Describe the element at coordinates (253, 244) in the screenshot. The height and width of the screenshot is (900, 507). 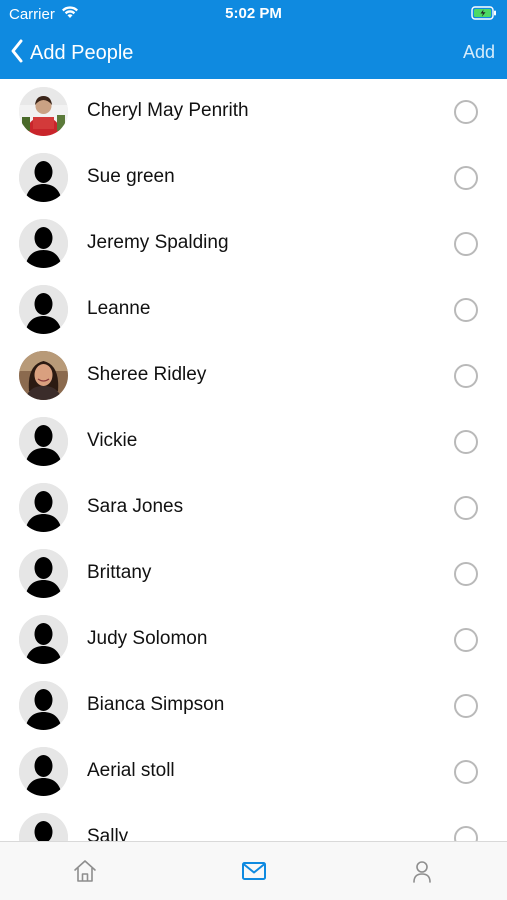
I see `contact-row: Jeremy Spalding` at that location.